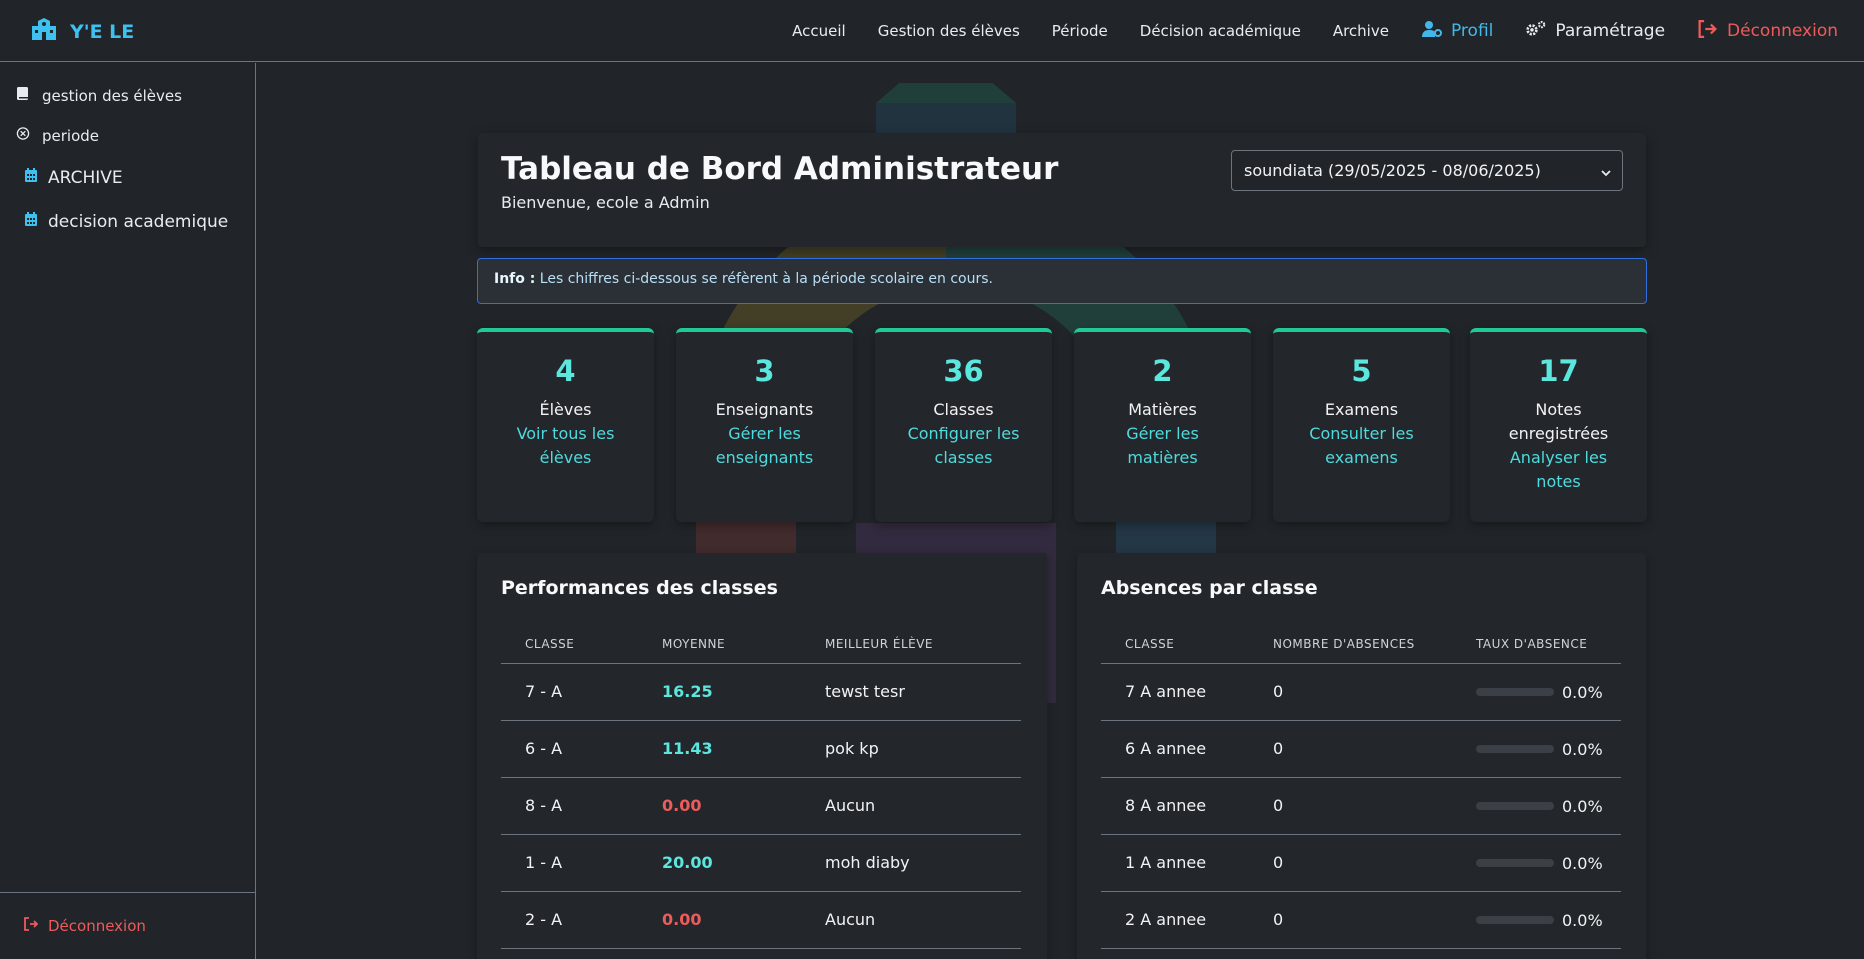 The image size is (1864, 959). I want to click on stat-link: Voir tous les élèves, so click(565, 446).